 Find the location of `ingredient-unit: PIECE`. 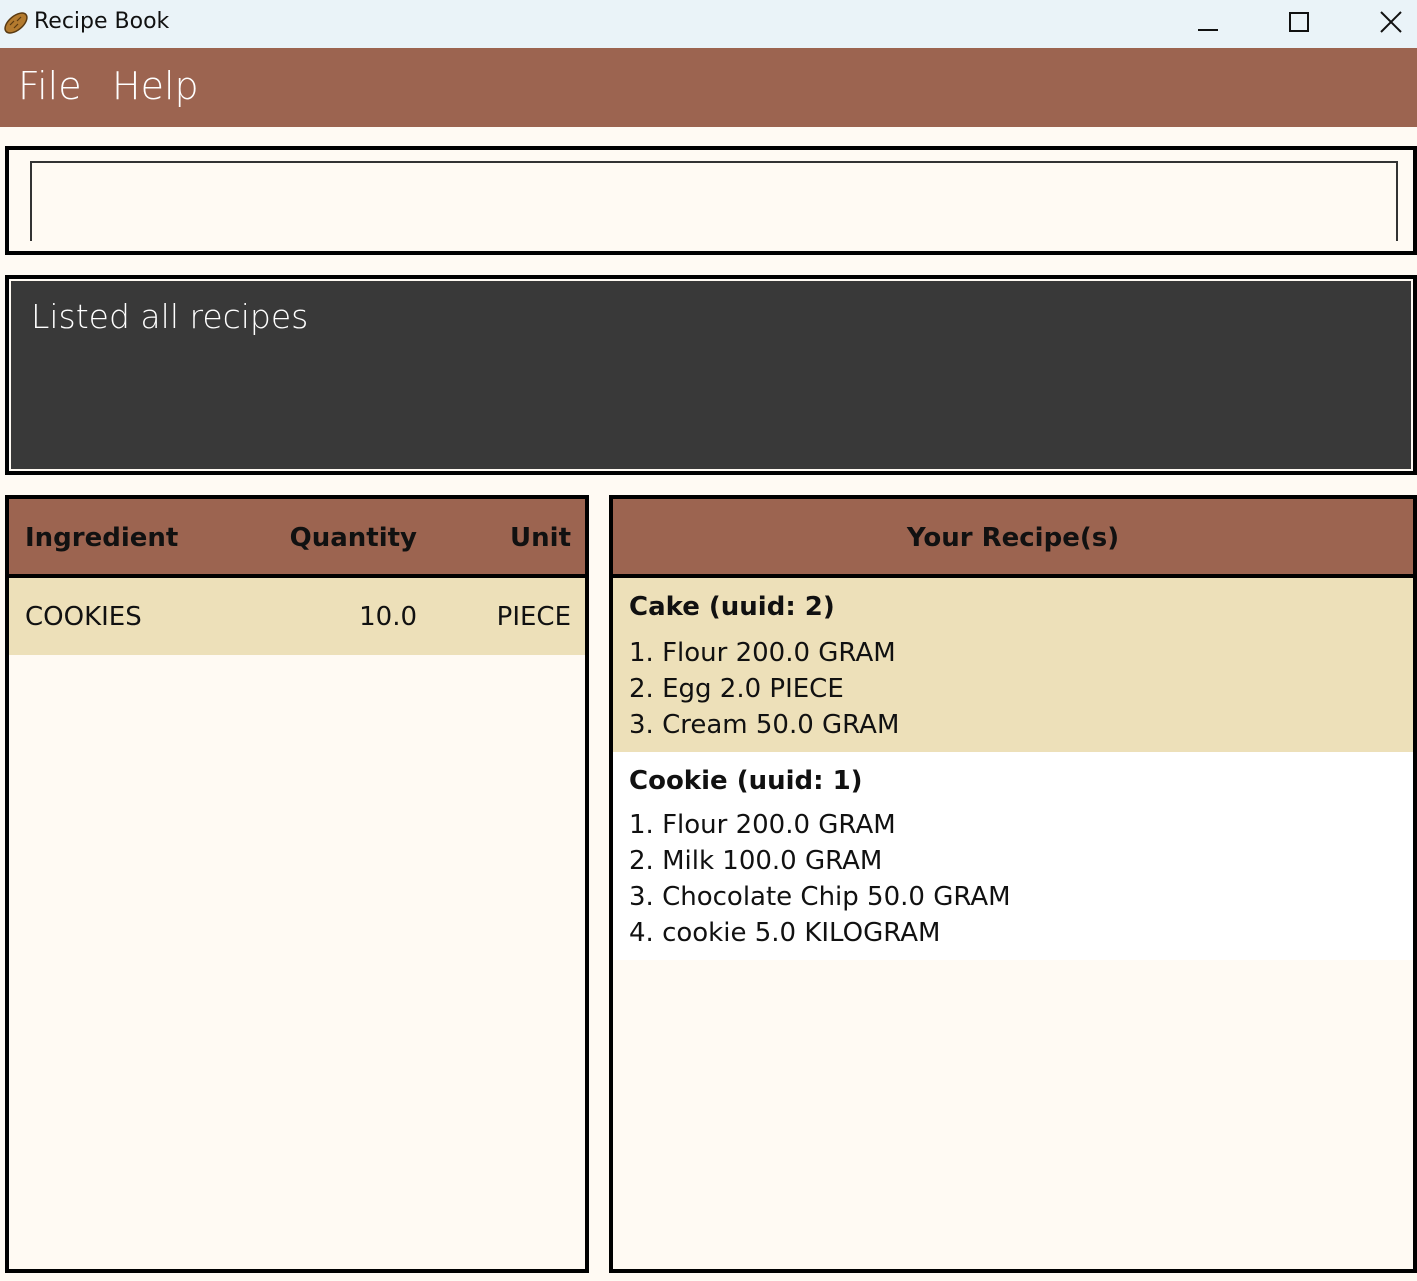

ingredient-unit: PIECE is located at coordinates (533, 617).